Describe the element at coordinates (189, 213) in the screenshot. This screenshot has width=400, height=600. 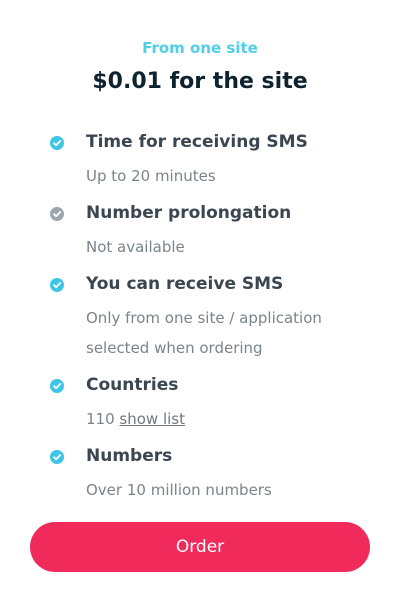
I see `feature-title: Number prolongation` at that location.